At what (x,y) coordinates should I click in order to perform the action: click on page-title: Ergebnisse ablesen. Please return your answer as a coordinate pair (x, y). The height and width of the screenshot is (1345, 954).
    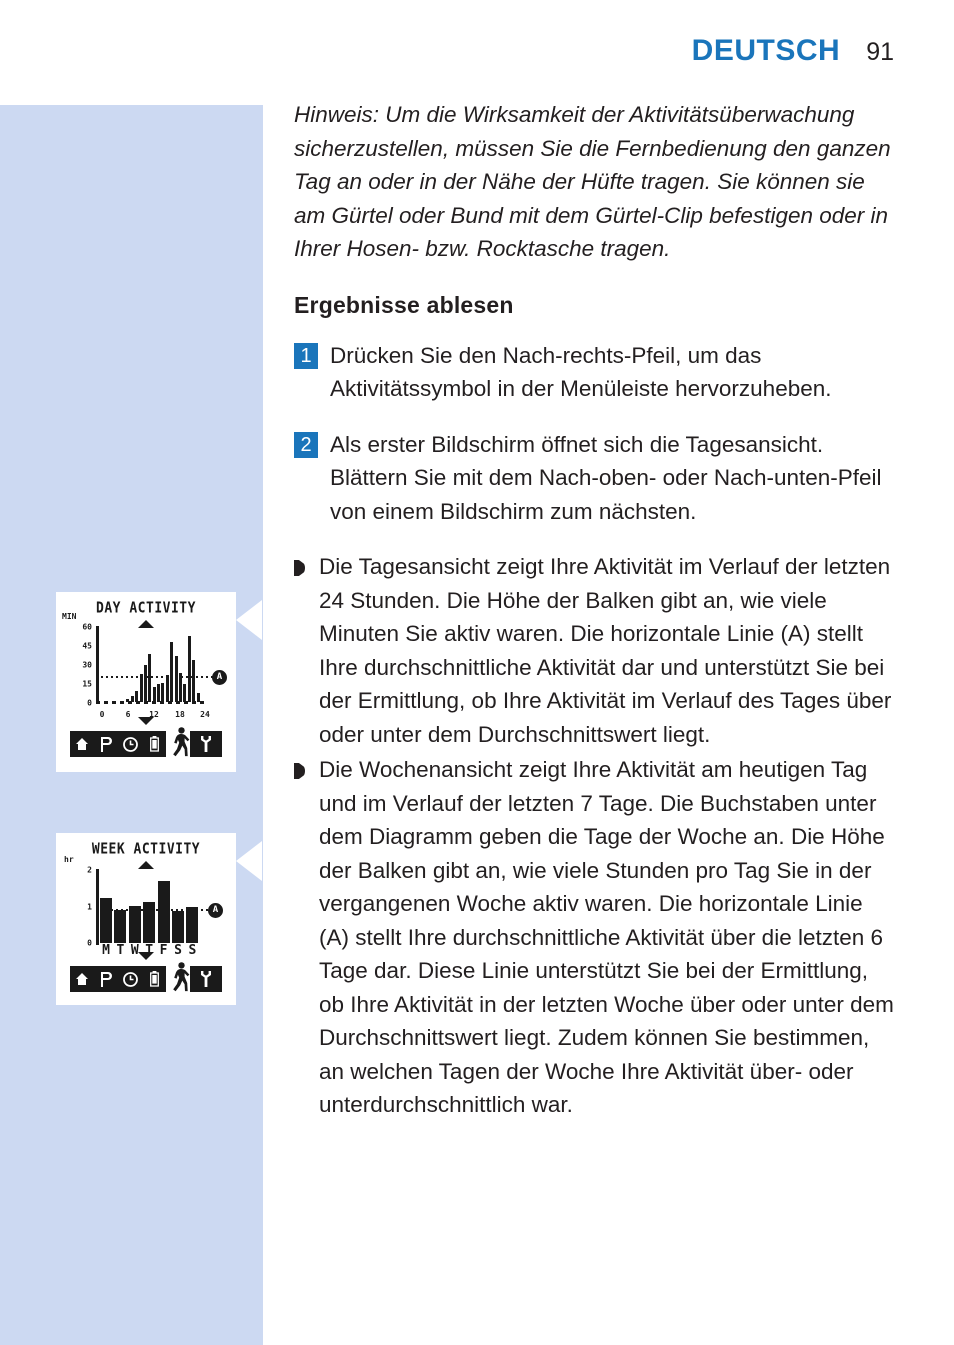
    Looking at the image, I should click on (404, 304).